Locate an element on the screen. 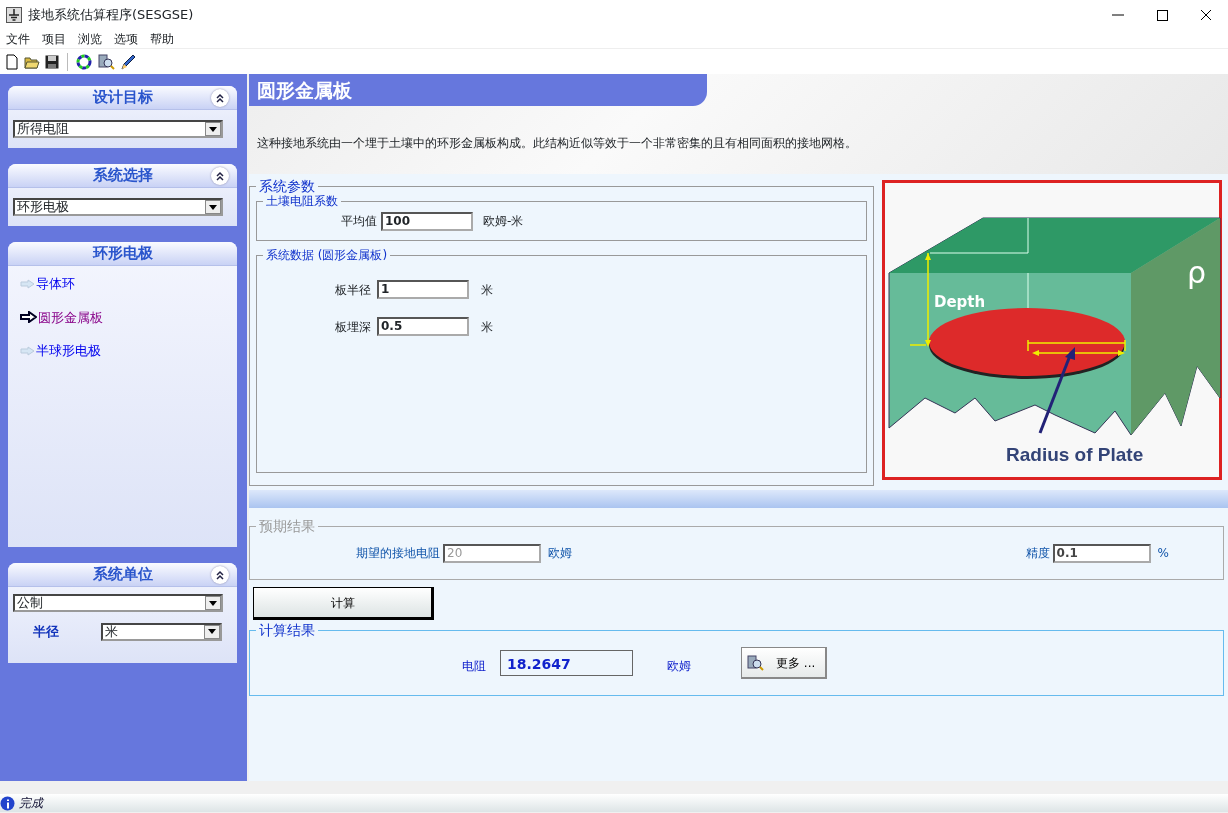  app-icon is located at coordinates (14, 15).